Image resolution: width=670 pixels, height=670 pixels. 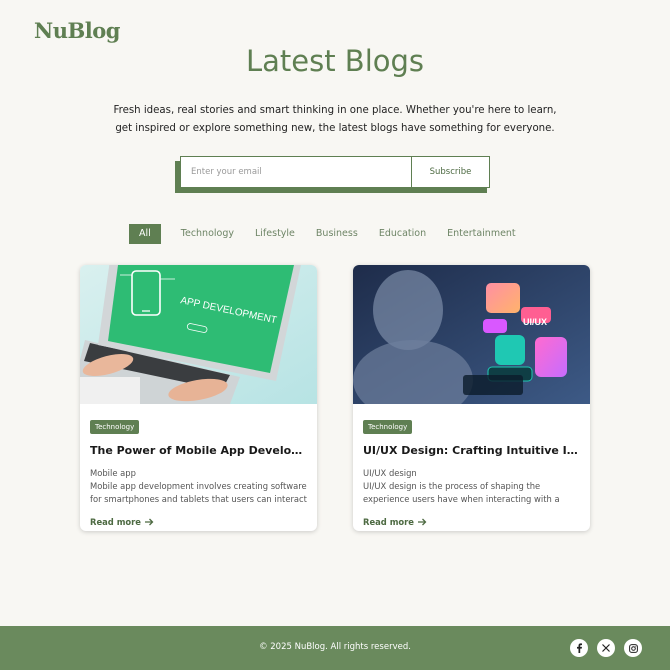 I want to click on subscribe-form: Subscribe, so click(x=335, y=172).